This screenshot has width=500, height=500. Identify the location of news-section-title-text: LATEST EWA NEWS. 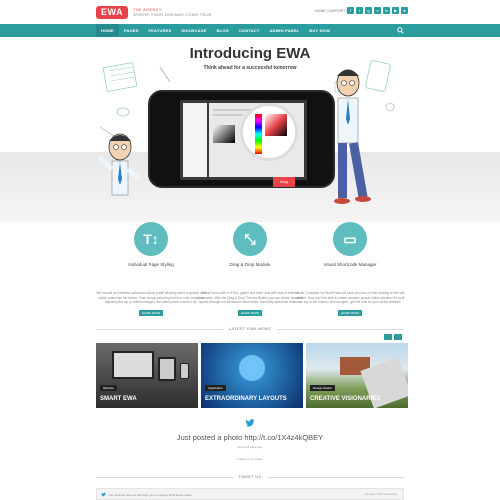
(250, 328).